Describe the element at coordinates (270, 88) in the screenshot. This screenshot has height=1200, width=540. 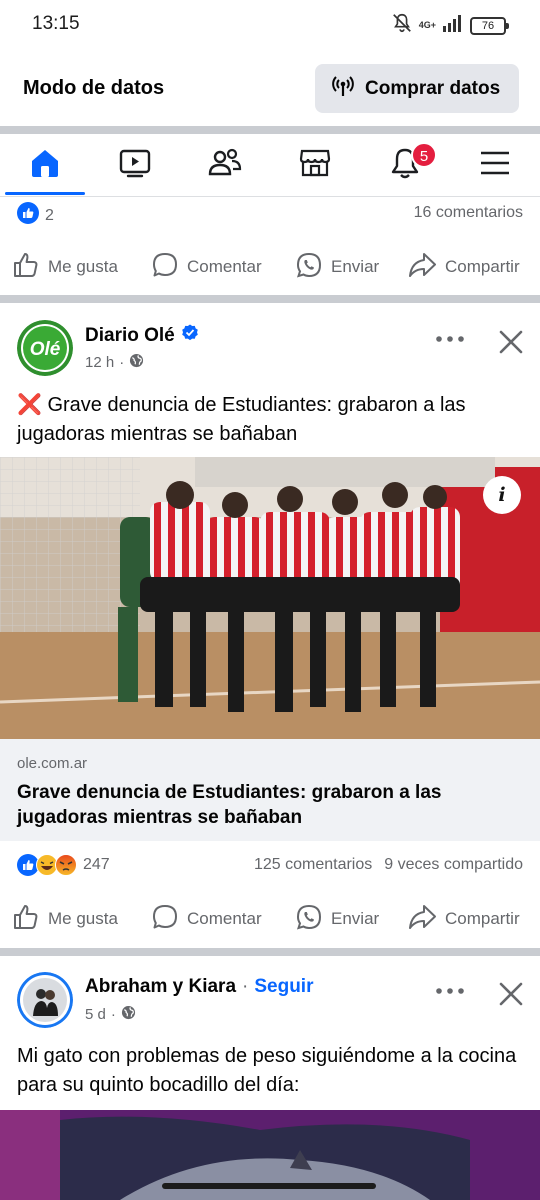
I see `data-mode-bar: Modo de datos Comprar datos` at that location.